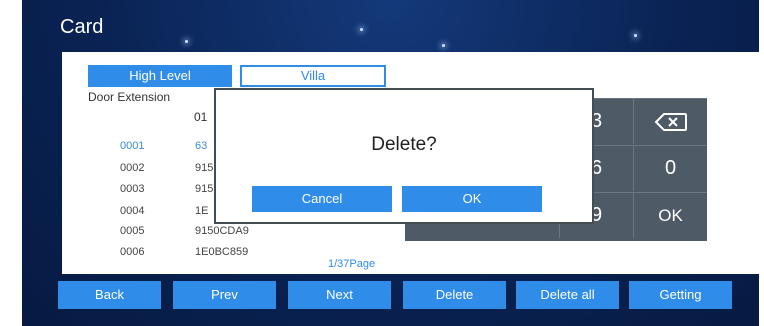 The width and height of the screenshot is (764, 326). What do you see at coordinates (313, 76) in the screenshot?
I see `tab-villa: Villa` at bounding box center [313, 76].